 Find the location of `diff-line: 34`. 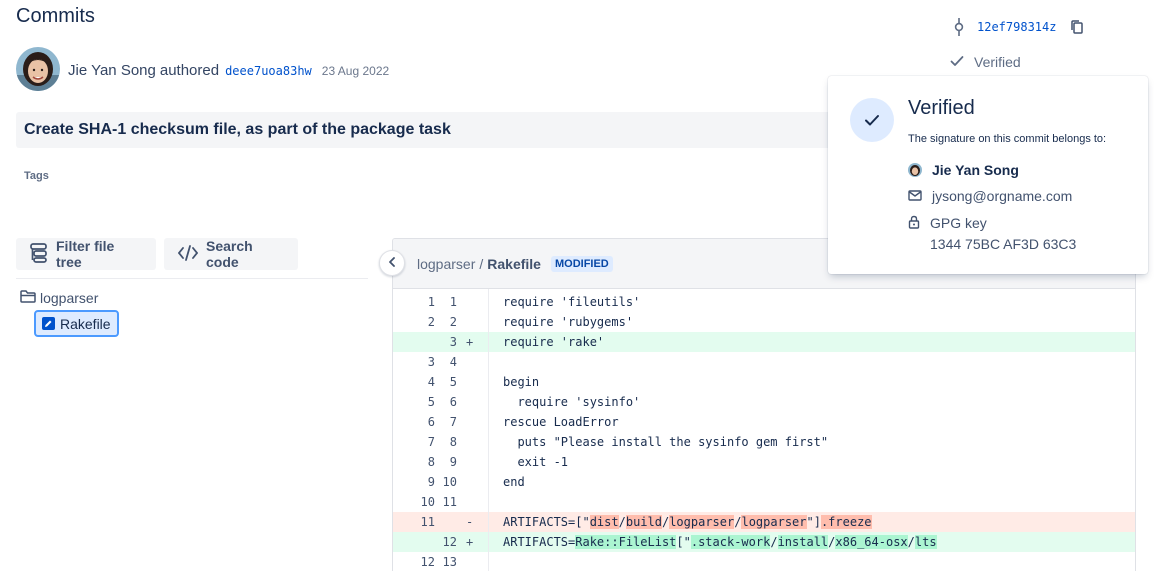

diff-line: 34 is located at coordinates (764, 362).